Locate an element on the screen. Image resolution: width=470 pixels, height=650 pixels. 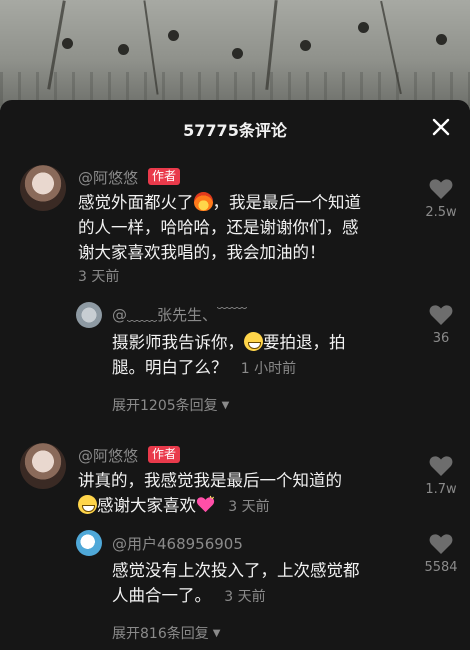
grin-emoji-icon is located at coordinates (87, 504).